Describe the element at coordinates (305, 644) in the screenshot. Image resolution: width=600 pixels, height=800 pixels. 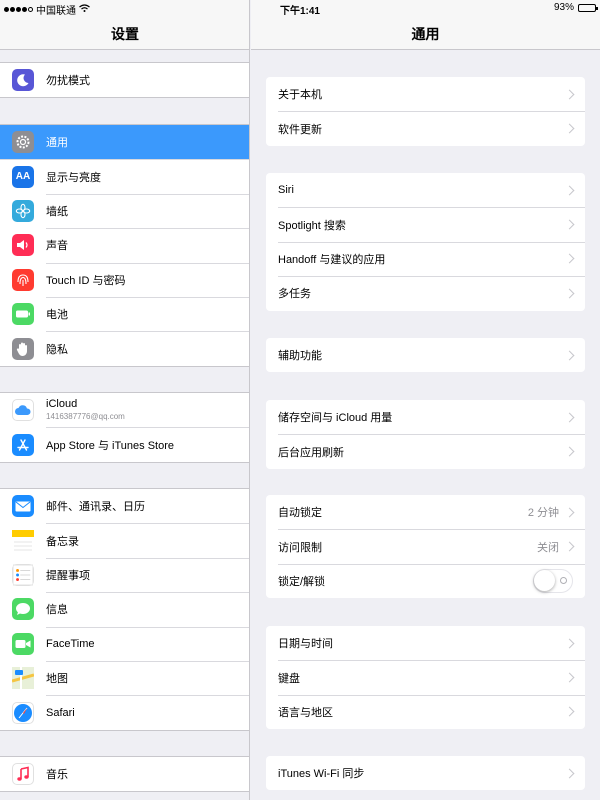
I see `settings-row-label: 日期与时间` at that location.